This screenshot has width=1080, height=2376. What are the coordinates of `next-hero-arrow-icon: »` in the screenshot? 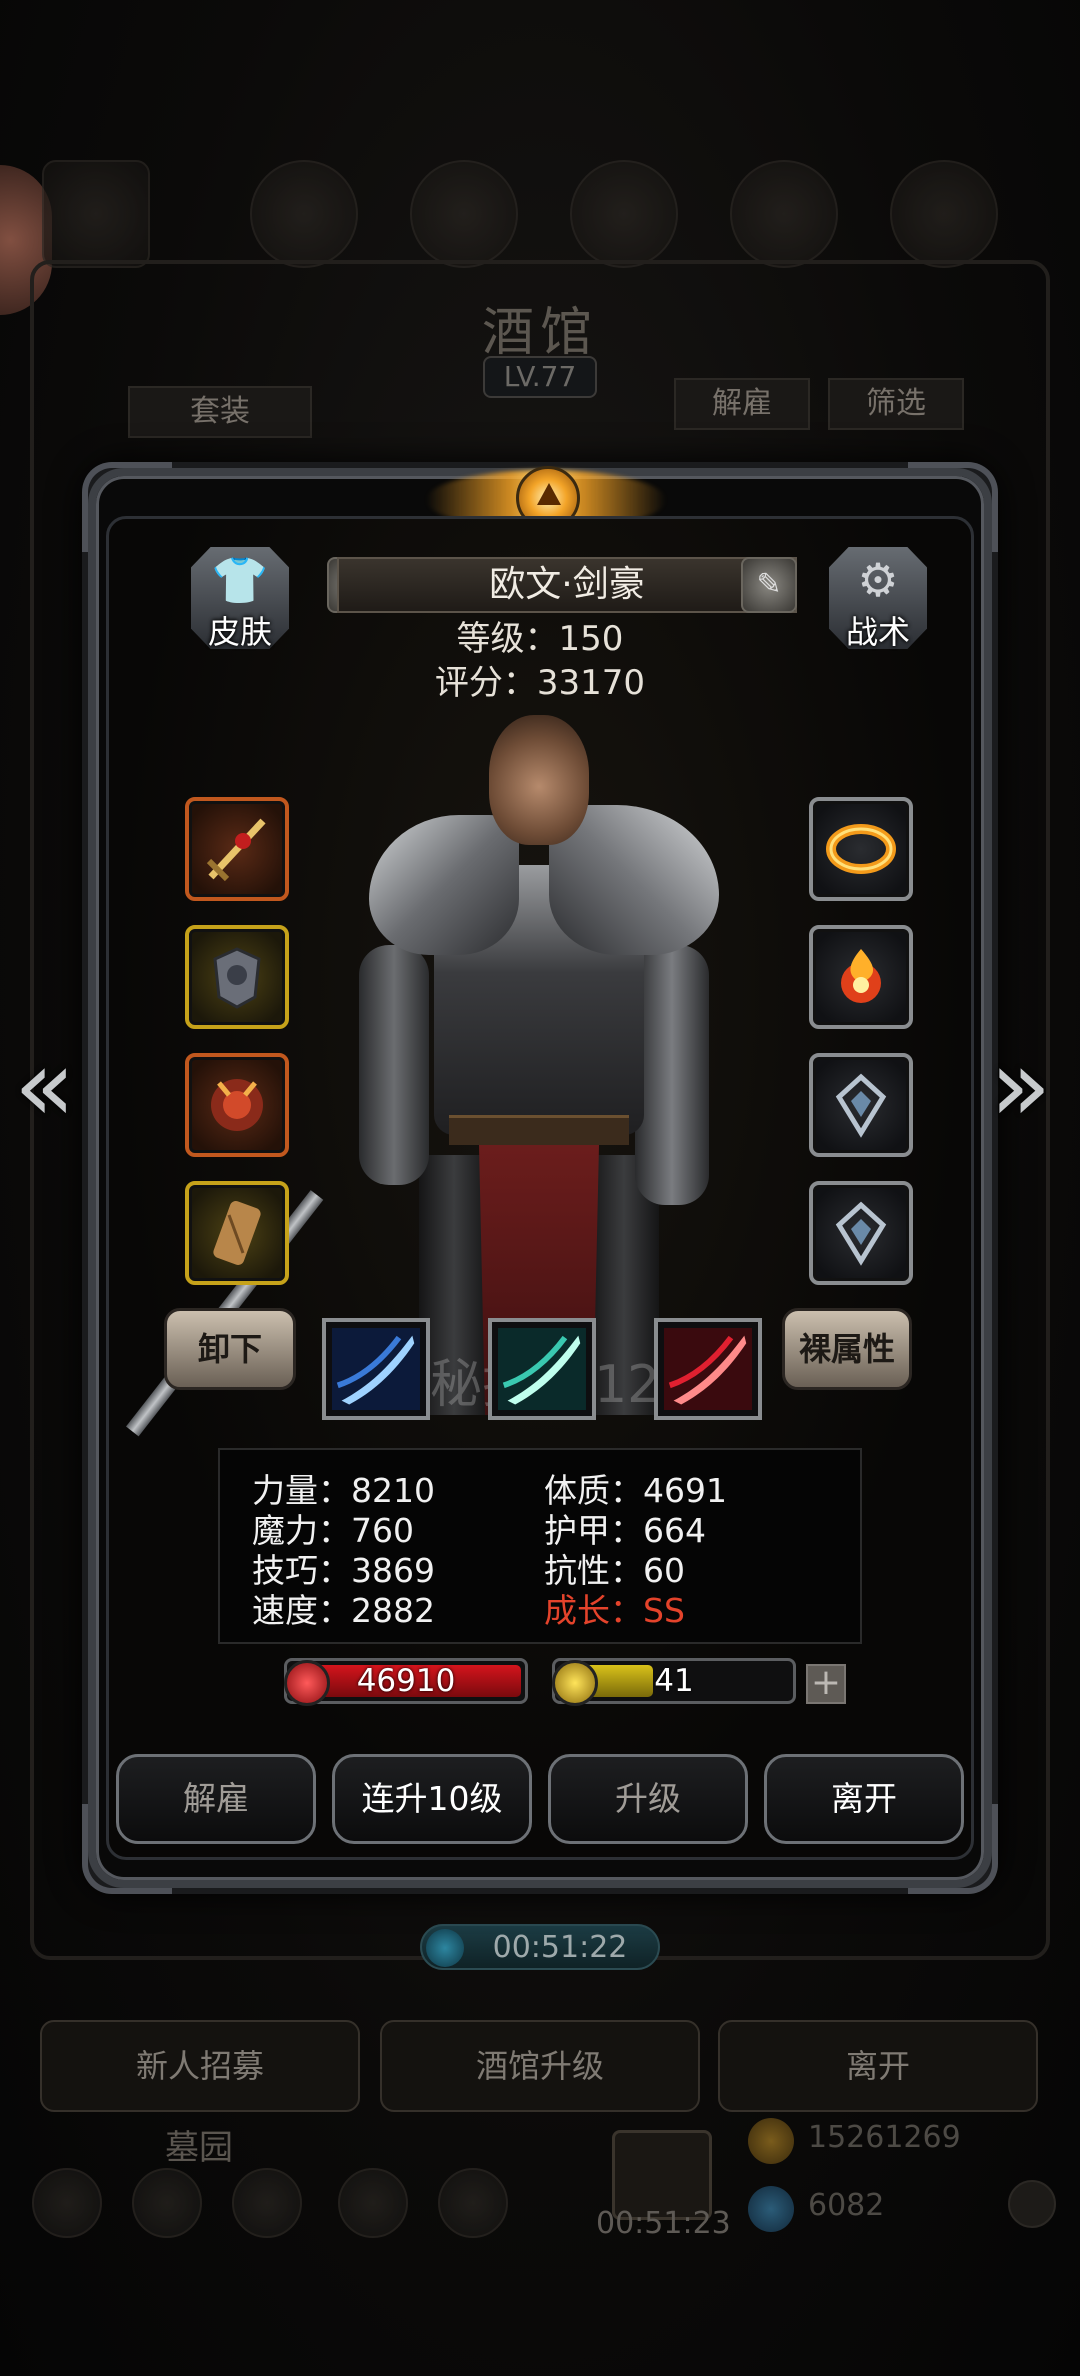 It's located at (1025, 1086).